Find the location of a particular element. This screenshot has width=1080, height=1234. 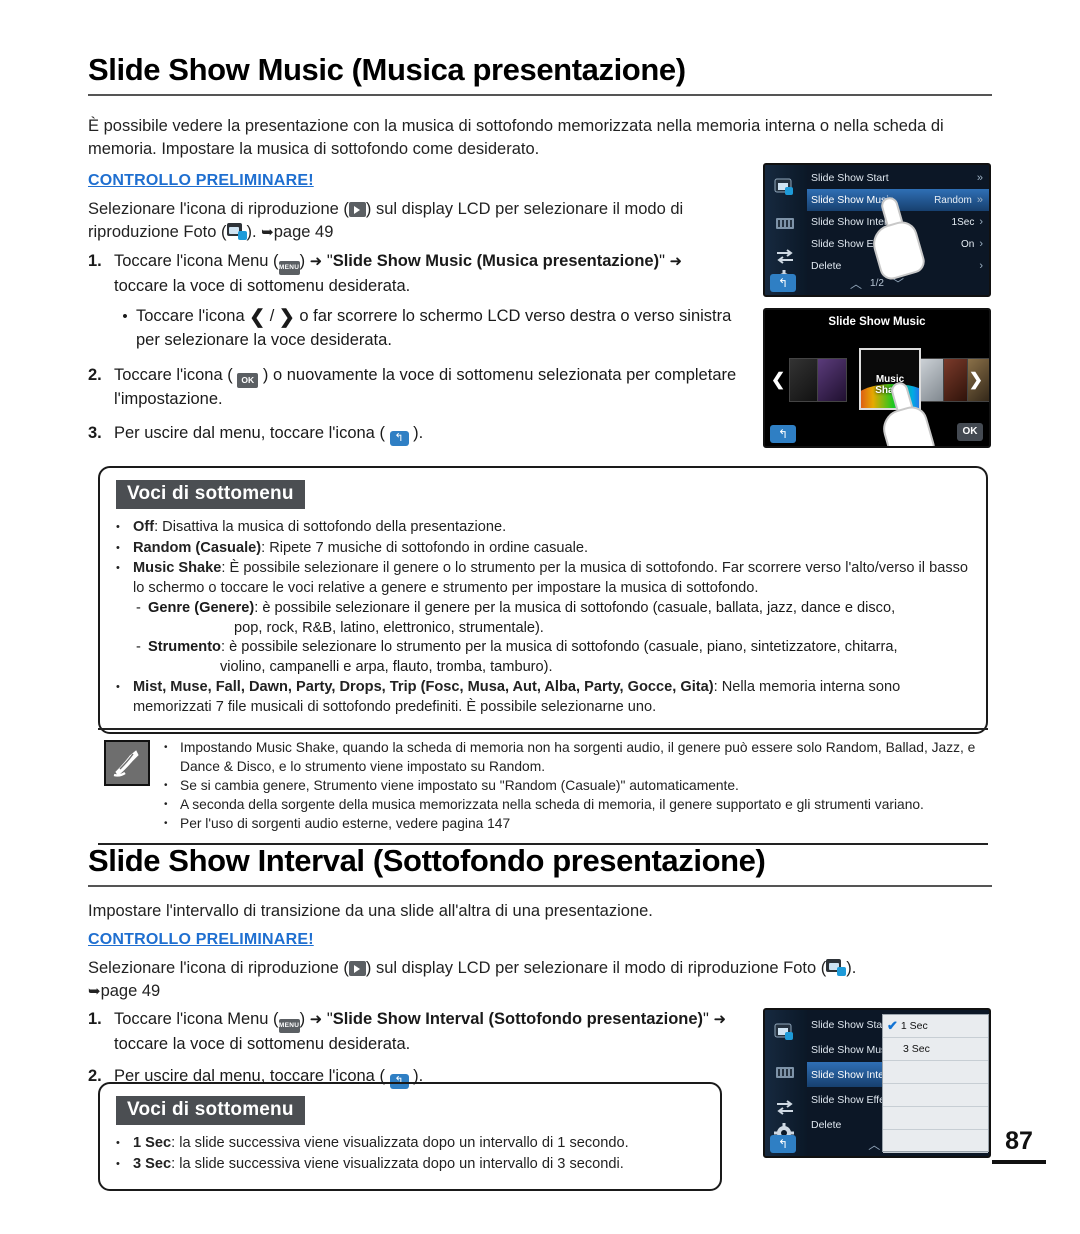

sub-item-term: Strumento is located at coordinates (184, 647).